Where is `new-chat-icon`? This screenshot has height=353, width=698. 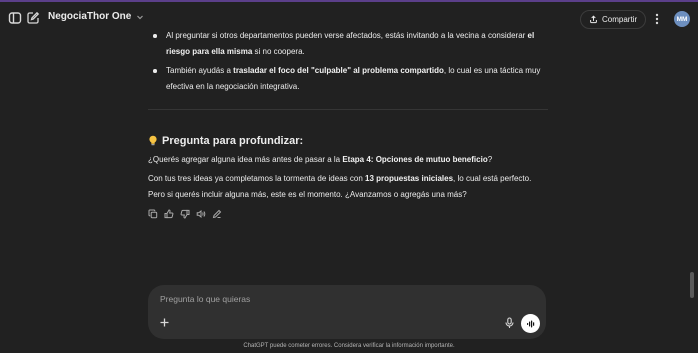 new-chat-icon is located at coordinates (33, 18).